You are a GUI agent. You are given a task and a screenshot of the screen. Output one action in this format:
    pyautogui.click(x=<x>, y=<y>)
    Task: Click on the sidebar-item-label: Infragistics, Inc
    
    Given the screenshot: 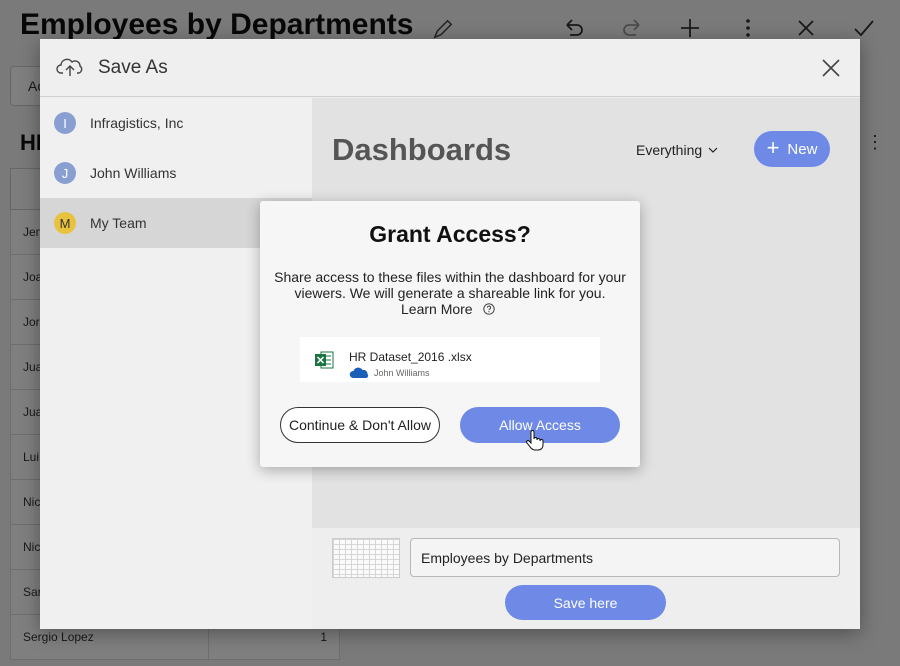 What is the action you would take?
    pyautogui.click(x=137, y=123)
    